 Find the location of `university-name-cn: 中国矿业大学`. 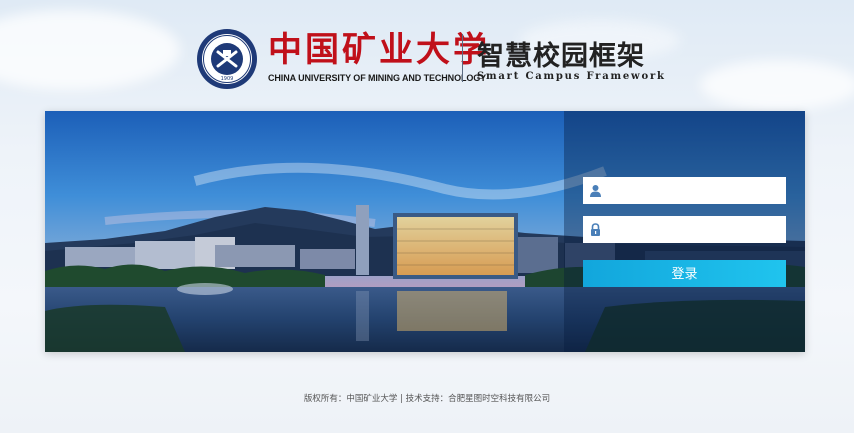

university-name-cn: 中国矿业大学 is located at coordinates (379, 50).